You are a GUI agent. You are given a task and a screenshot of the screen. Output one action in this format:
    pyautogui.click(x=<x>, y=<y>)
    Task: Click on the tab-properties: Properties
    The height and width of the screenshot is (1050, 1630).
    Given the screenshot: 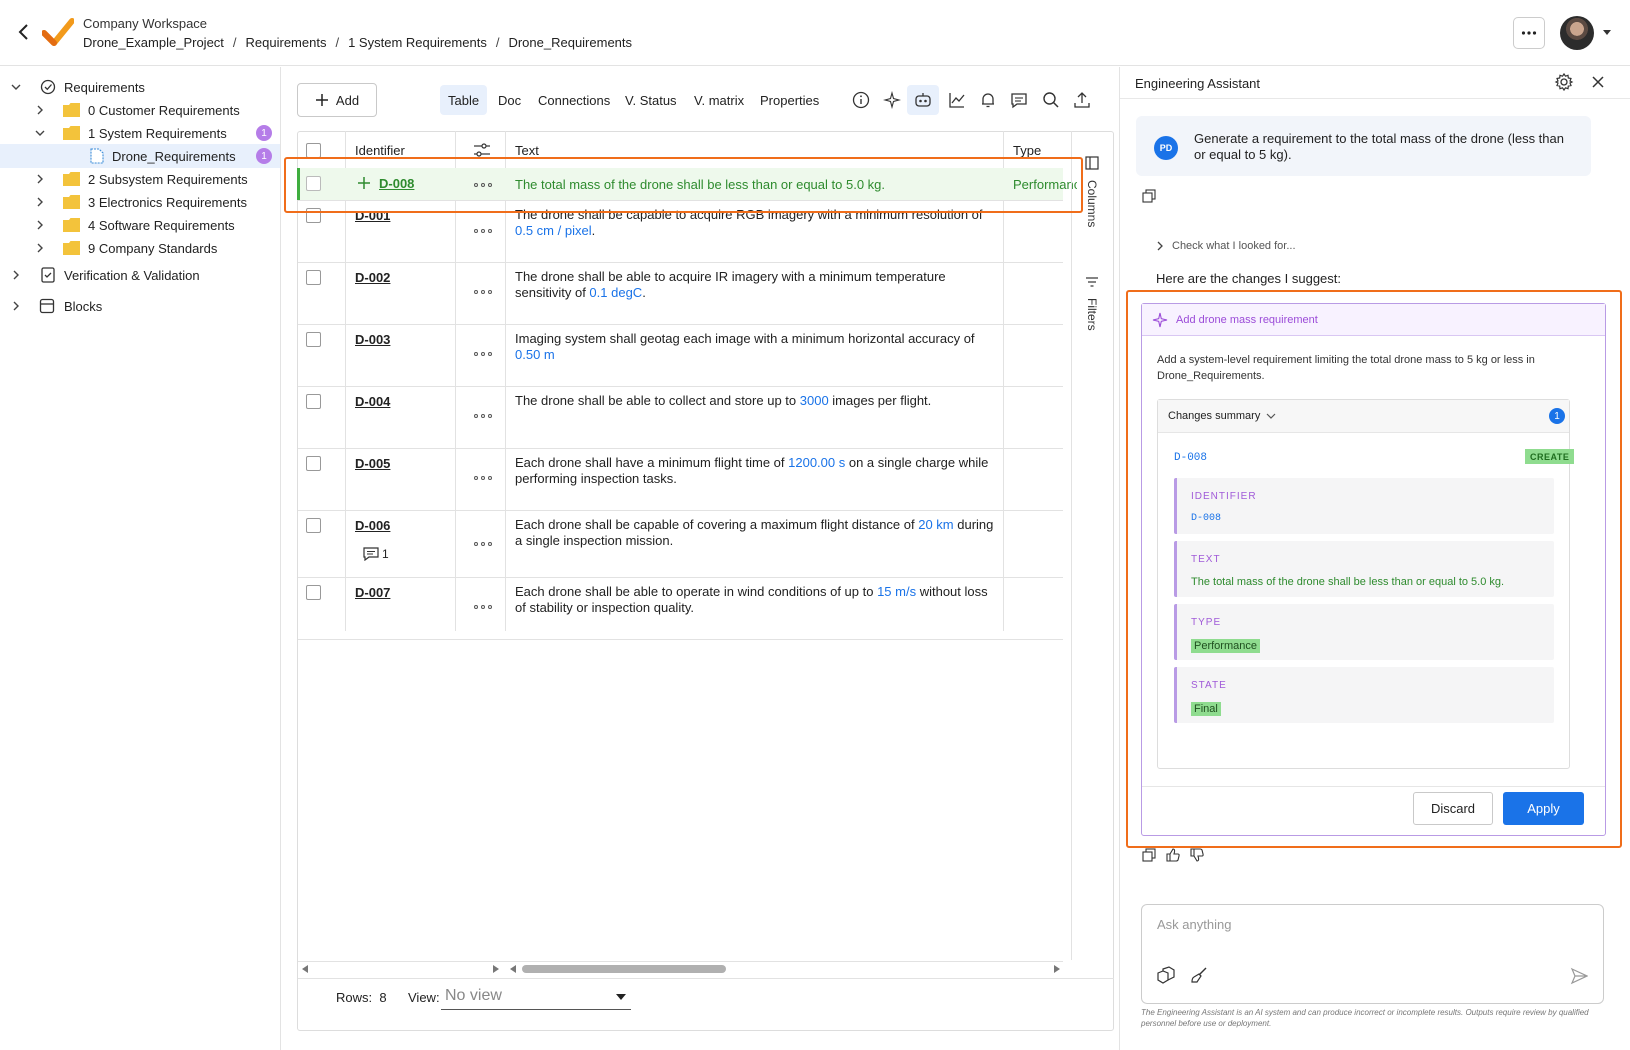 What is the action you would take?
    pyautogui.click(x=789, y=100)
    